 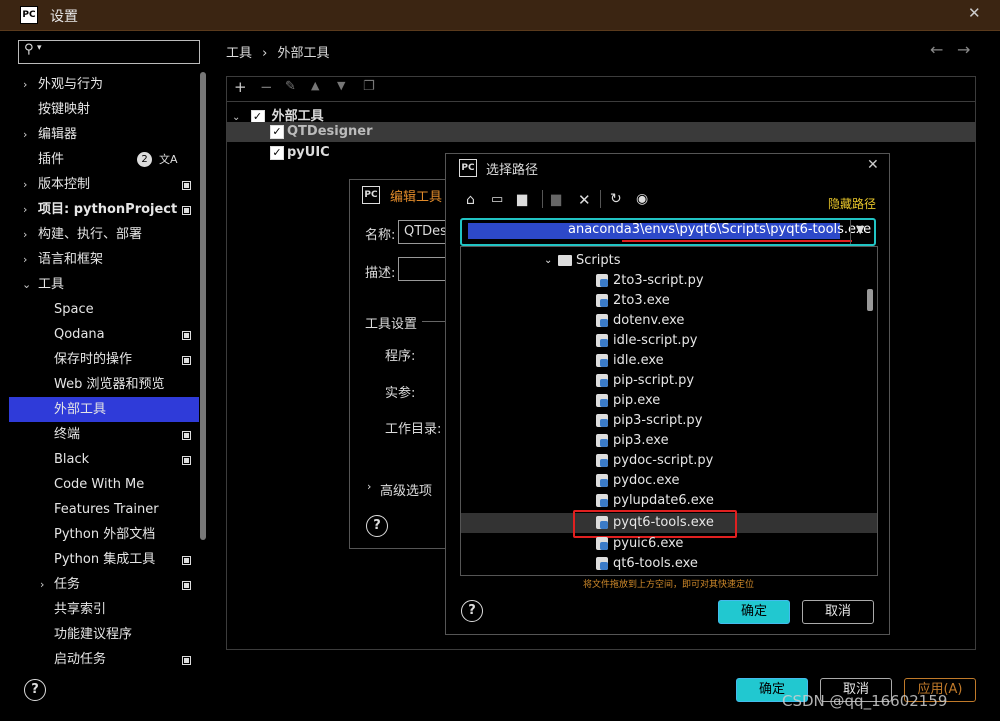 I want to click on description-label: 描述:, so click(x=380, y=273).